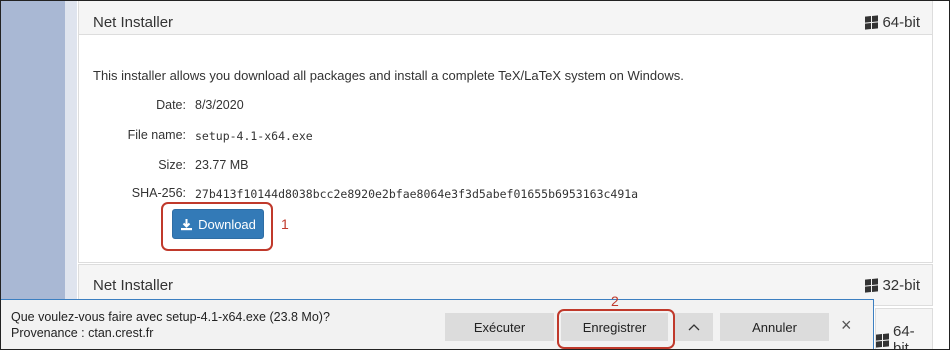 The width and height of the screenshot is (950, 350). I want to click on arch-label: 32-bit, so click(892, 285).